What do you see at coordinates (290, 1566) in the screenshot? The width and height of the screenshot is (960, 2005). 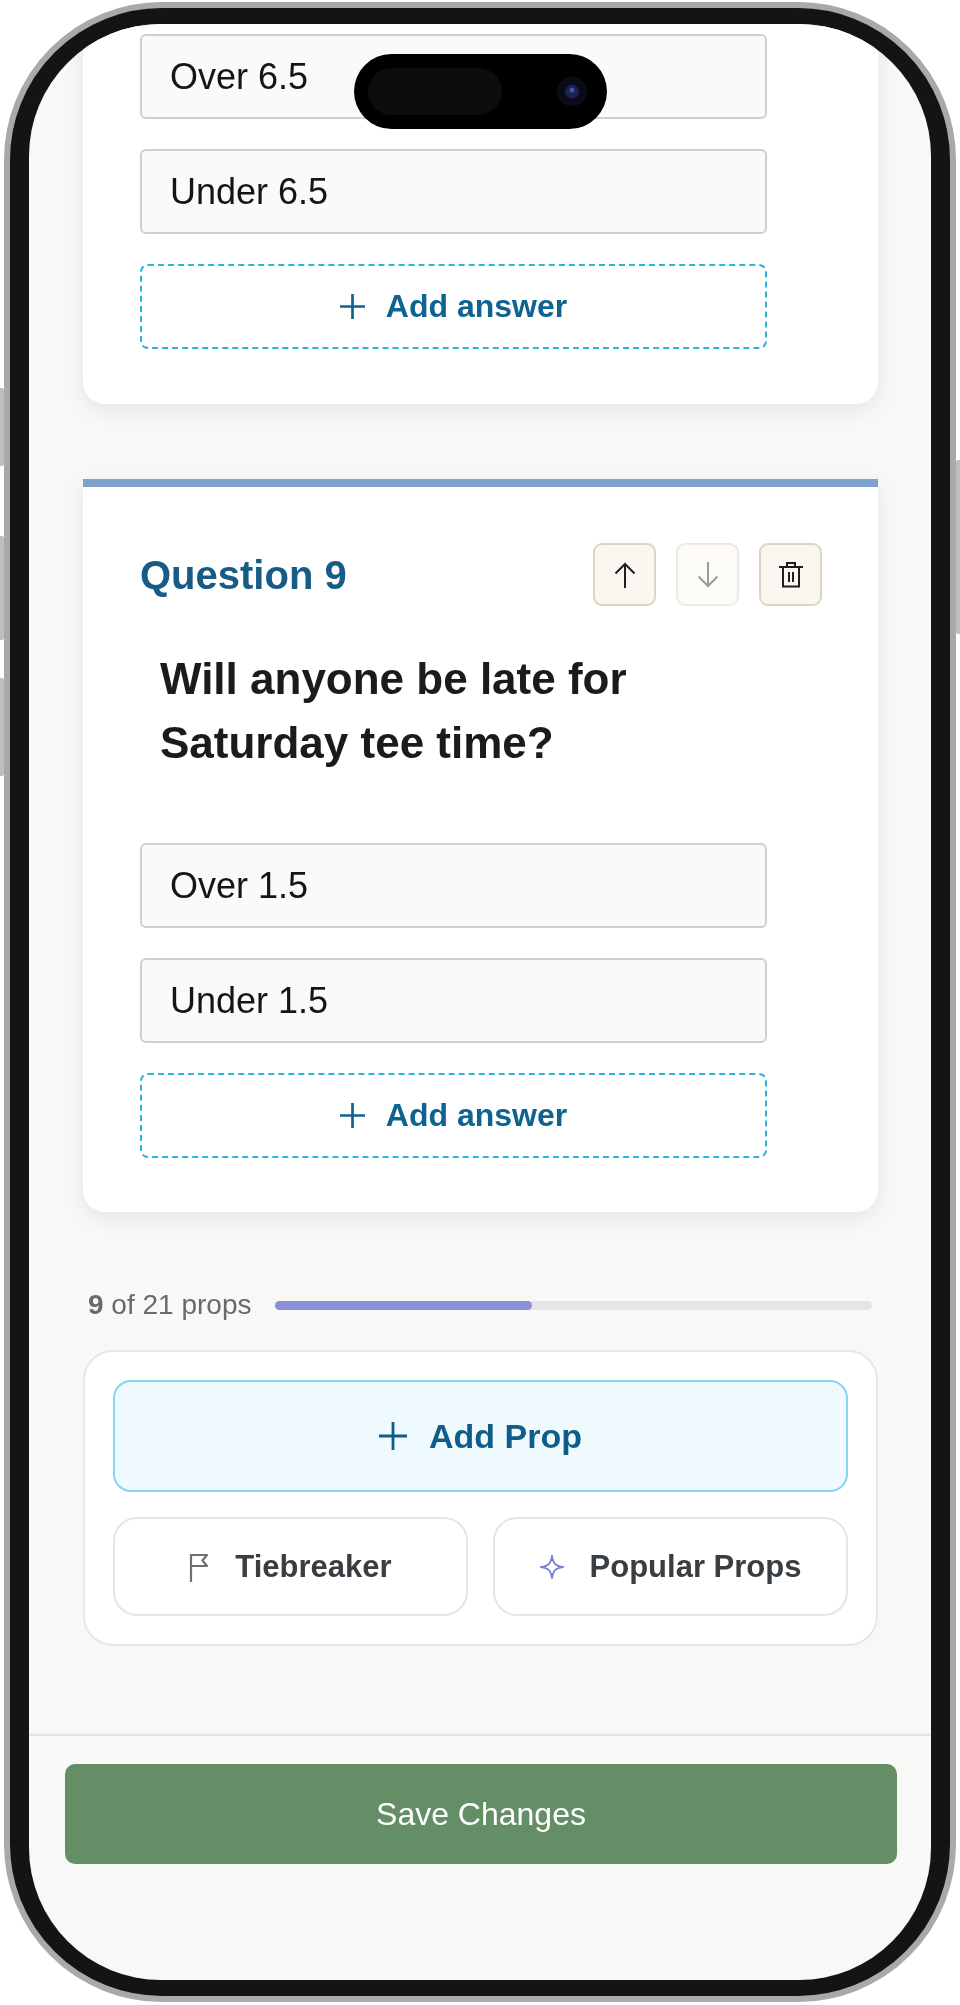 I see `tiebreaker-button: Tiebreaker` at bounding box center [290, 1566].